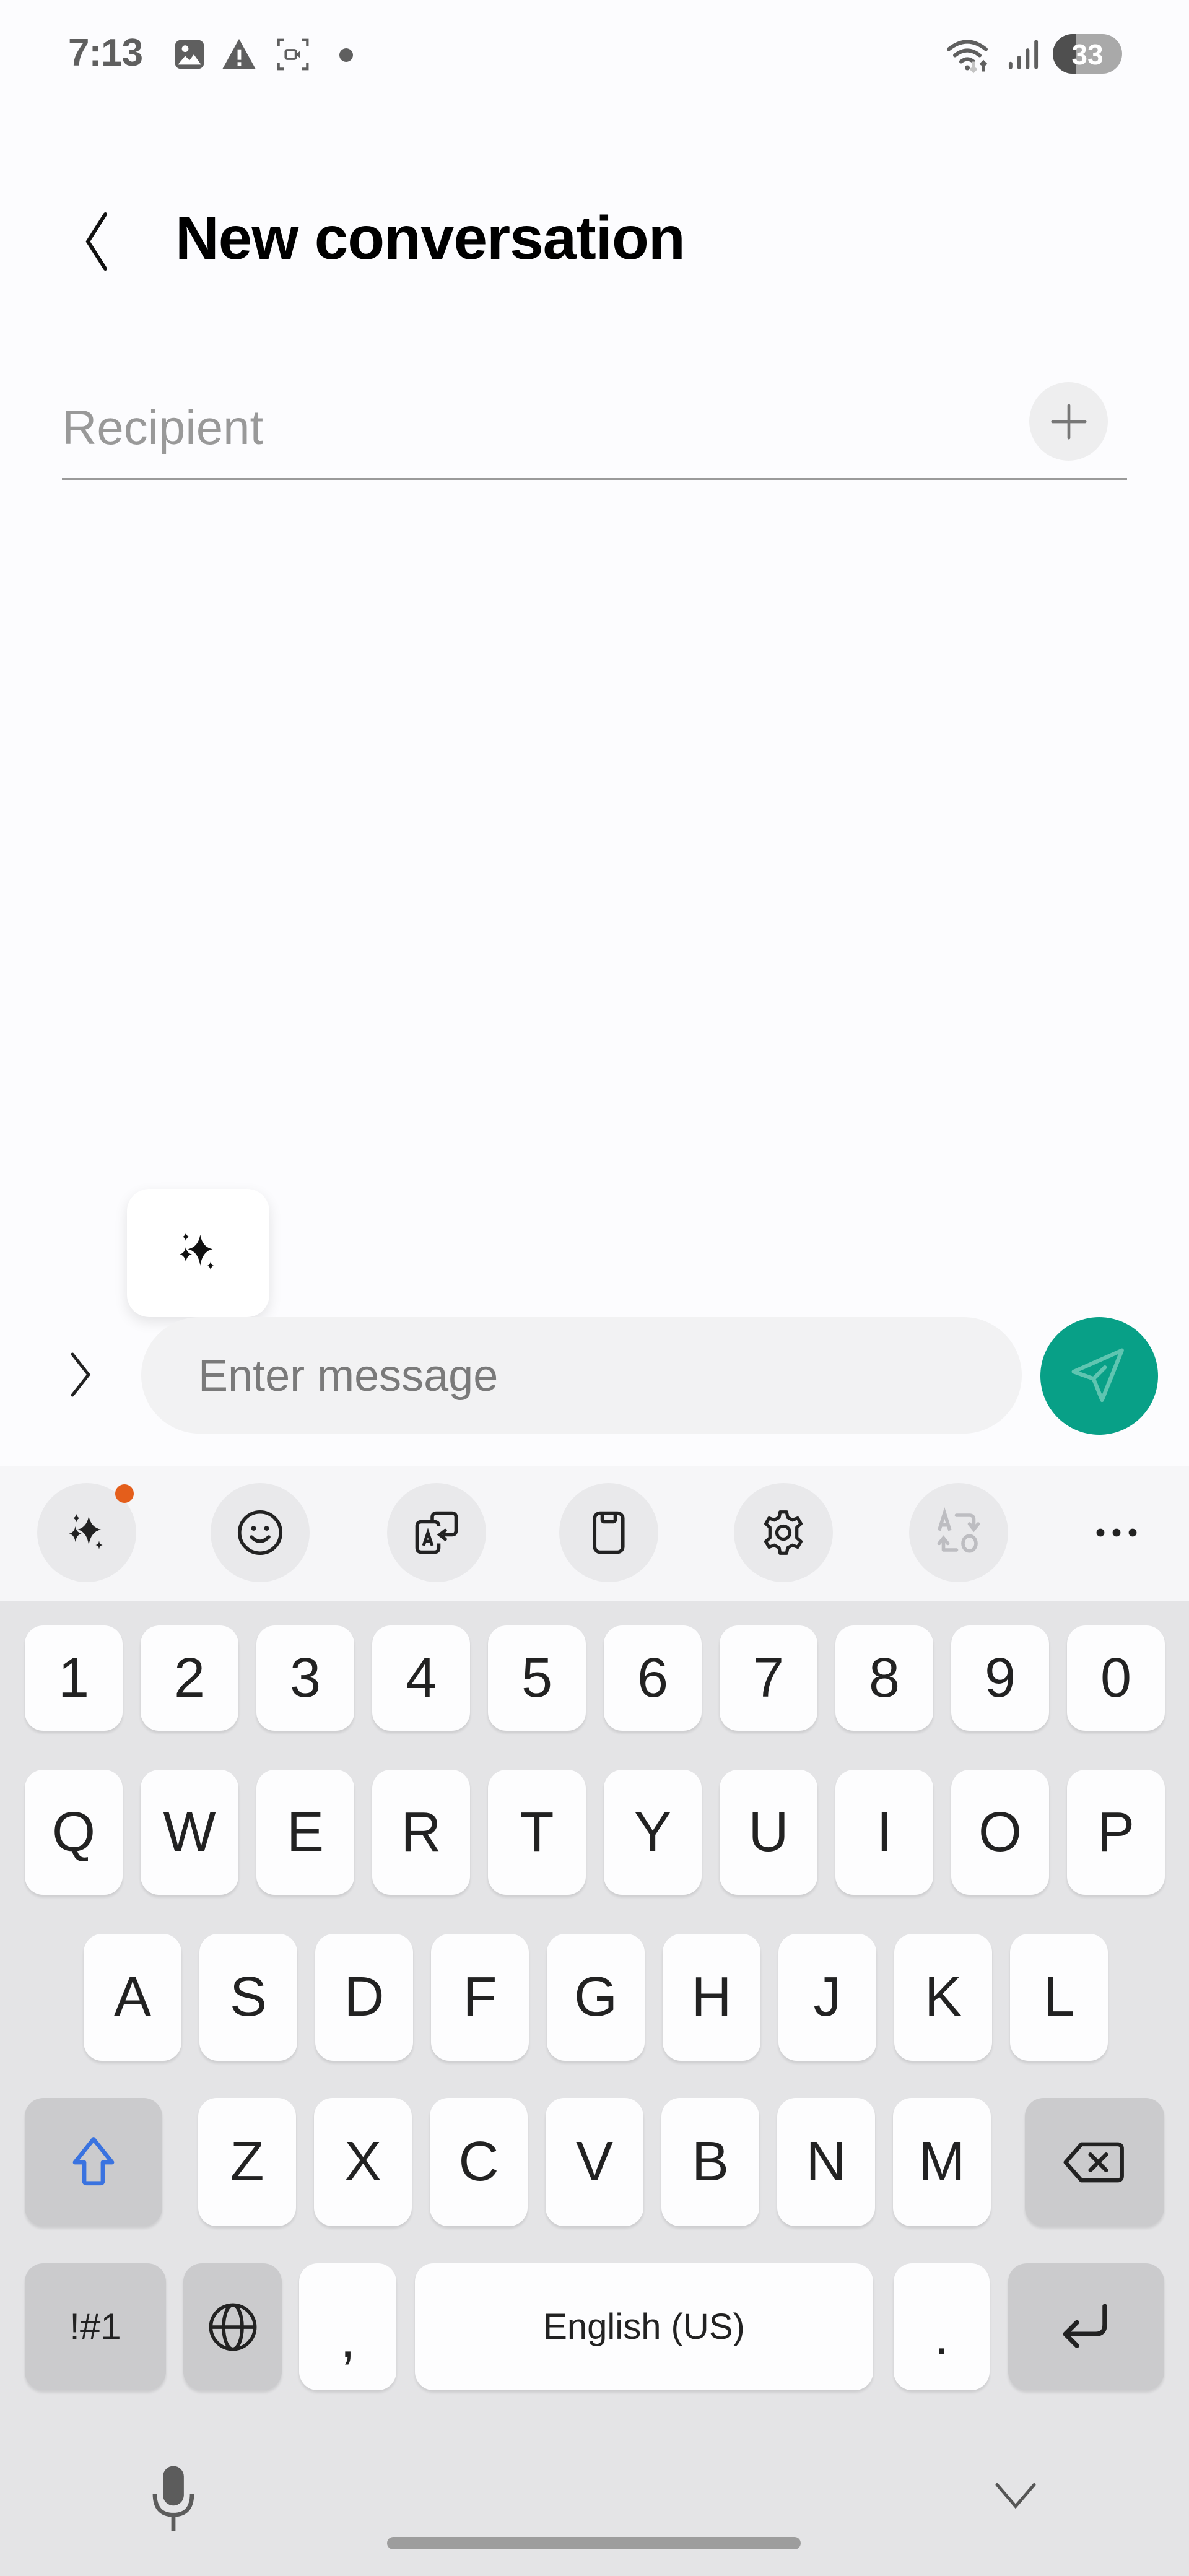 The height and width of the screenshot is (2576, 1189). I want to click on key-g: G, so click(596, 1997).